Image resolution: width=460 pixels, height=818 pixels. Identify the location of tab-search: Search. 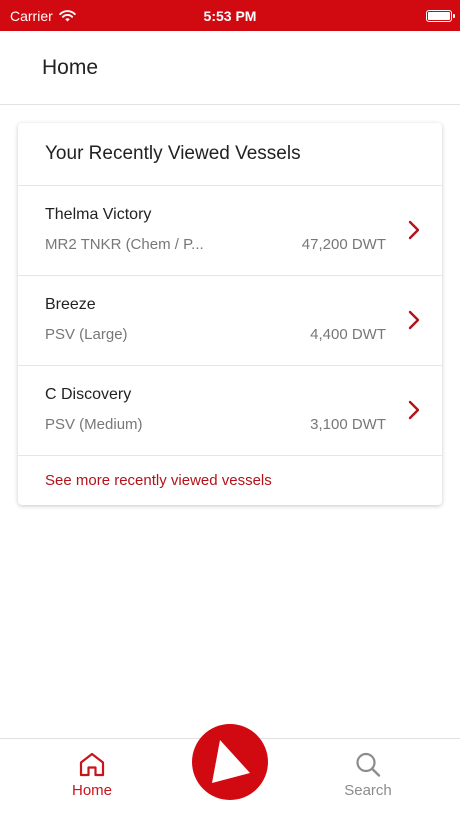
(368, 775).